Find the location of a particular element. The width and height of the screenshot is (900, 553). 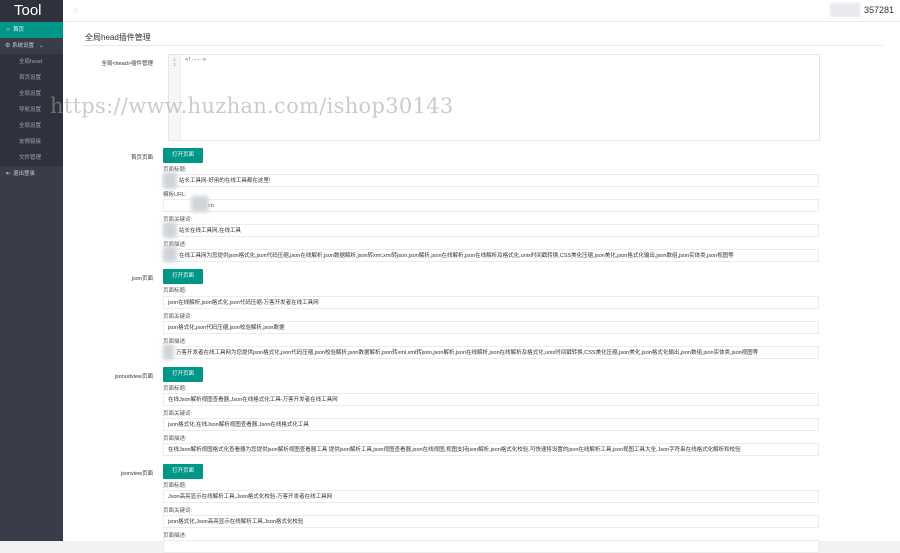

avatar is located at coordinates (845, 10).